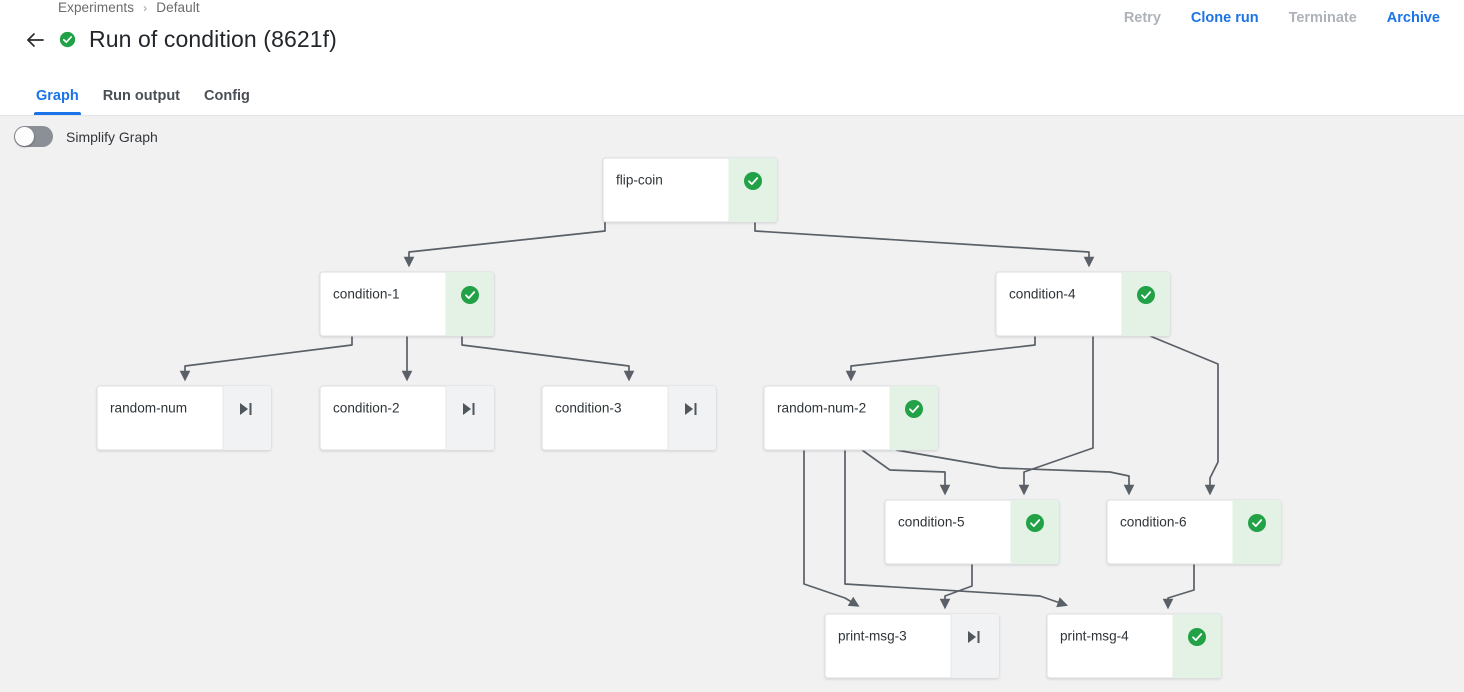 The height and width of the screenshot is (692, 1464). What do you see at coordinates (1042, 294) in the screenshot?
I see `node-label: condition-4` at bounding box center [1042, 294].